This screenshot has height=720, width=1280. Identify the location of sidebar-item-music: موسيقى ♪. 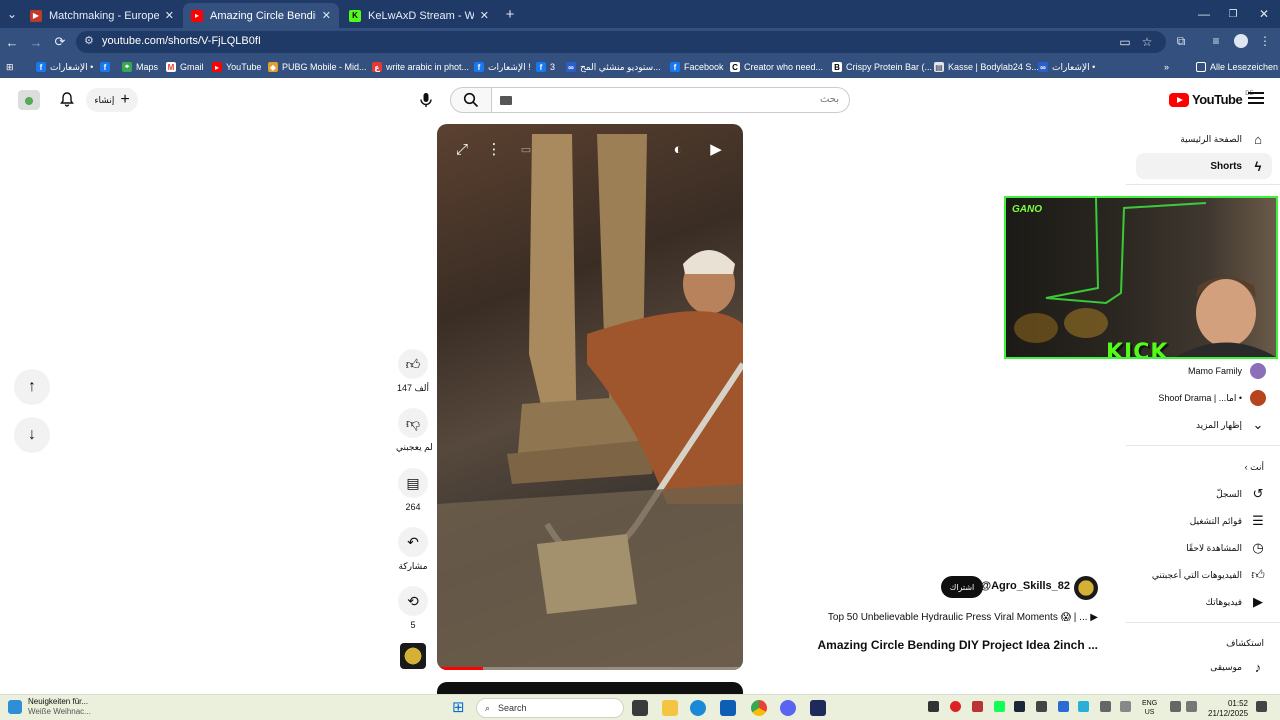
(1204, 667).